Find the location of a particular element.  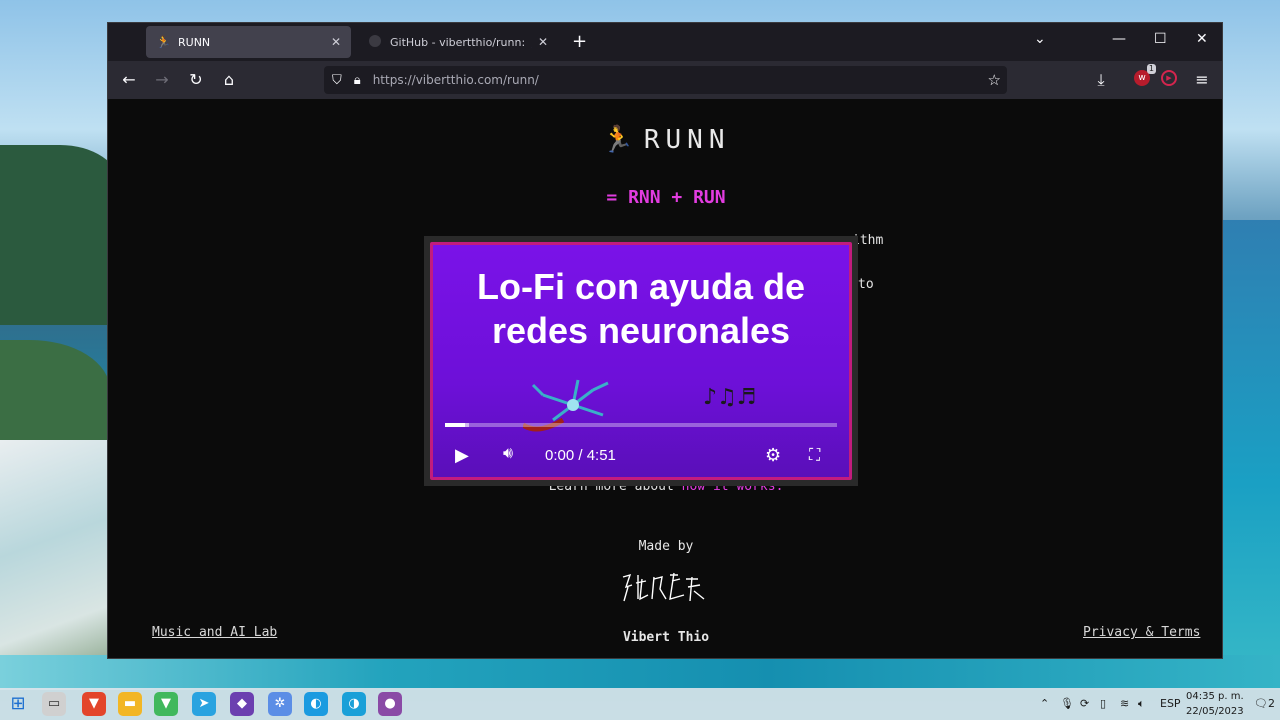

close-window-button: ✕ is located at coordinates (1202, 39).